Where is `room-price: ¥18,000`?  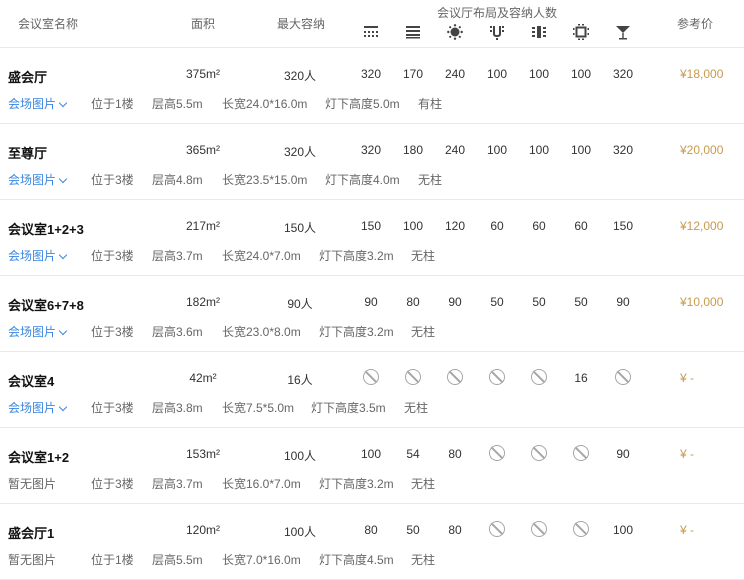 room-price: ¥18,000 is located at coordinates (702, 74).